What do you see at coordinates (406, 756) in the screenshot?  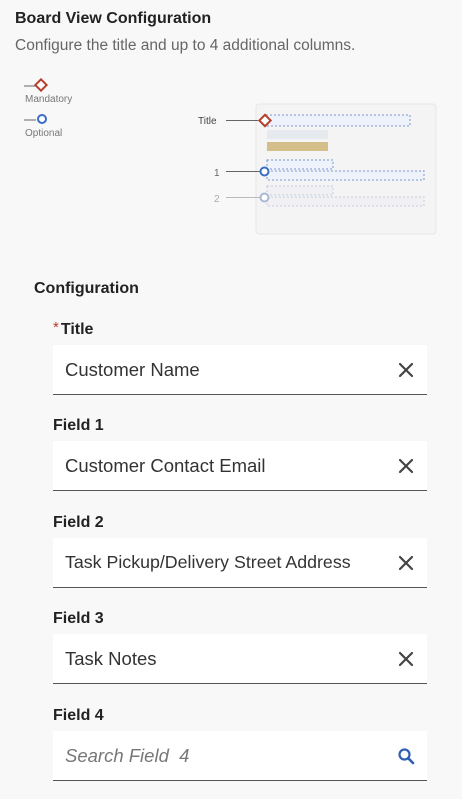 I see `search-icon` at bounding box center [406, 756].